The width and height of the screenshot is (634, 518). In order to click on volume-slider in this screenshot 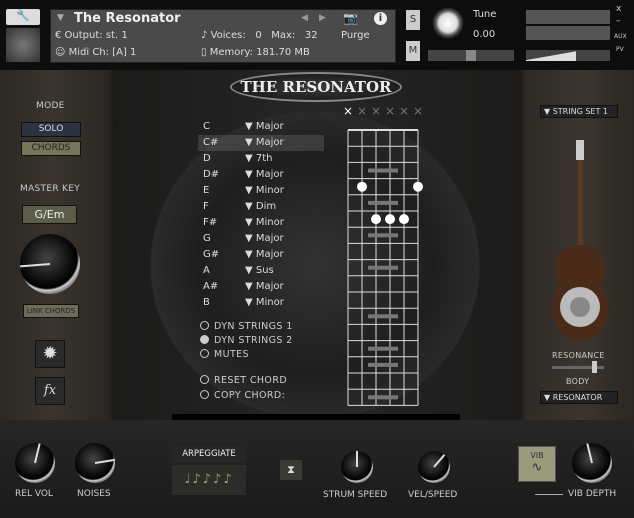, I will do `click(568, 55)`.